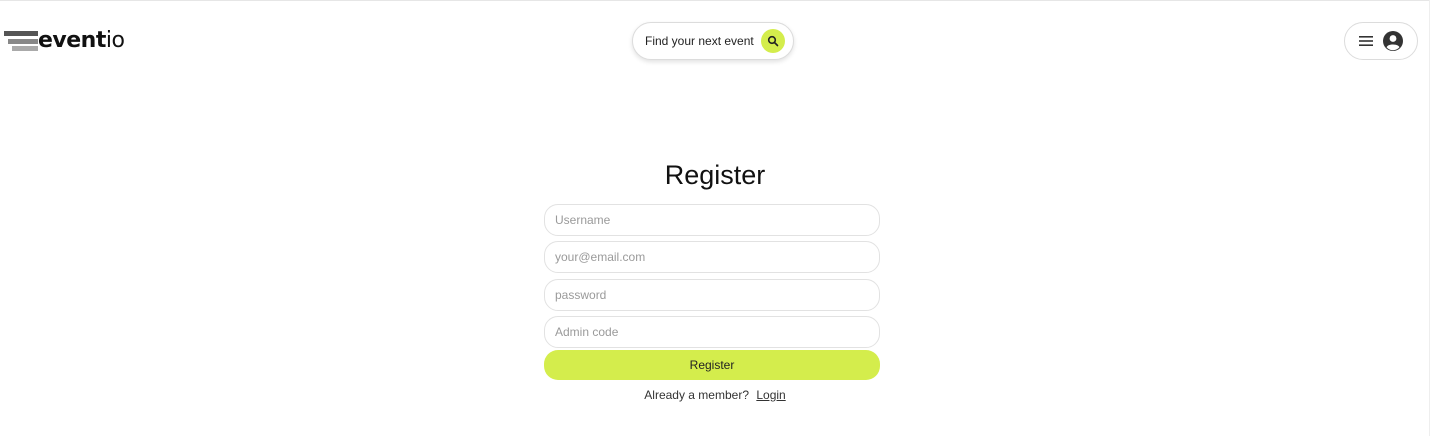 This screenshot has height=436, width=1430. Describe the element at coordinates (72, 40) in the screenshot. I see `logo-text-bold: event` at that location.